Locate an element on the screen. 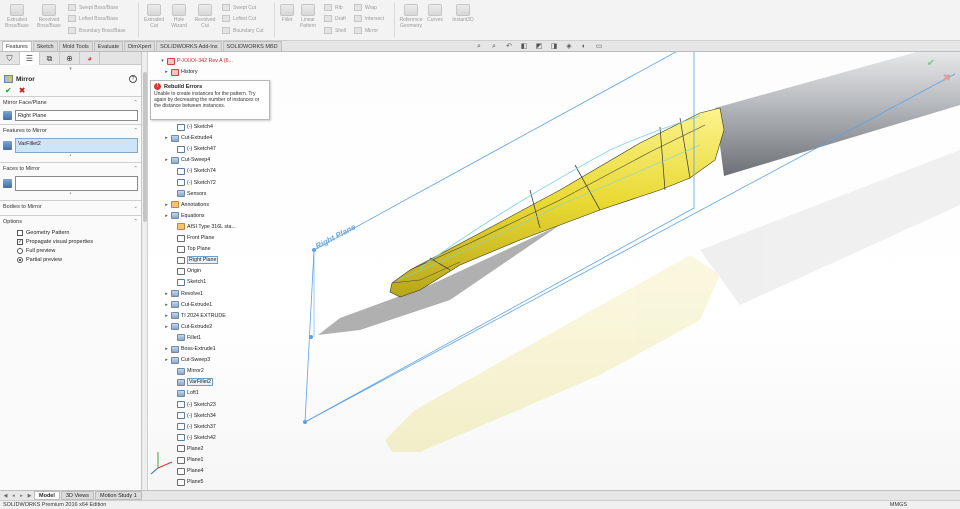 The width and height of the screenshot is (960, 509). lofted-boss-button: Lofted Boss/Base is located at coordinates (93, 18).